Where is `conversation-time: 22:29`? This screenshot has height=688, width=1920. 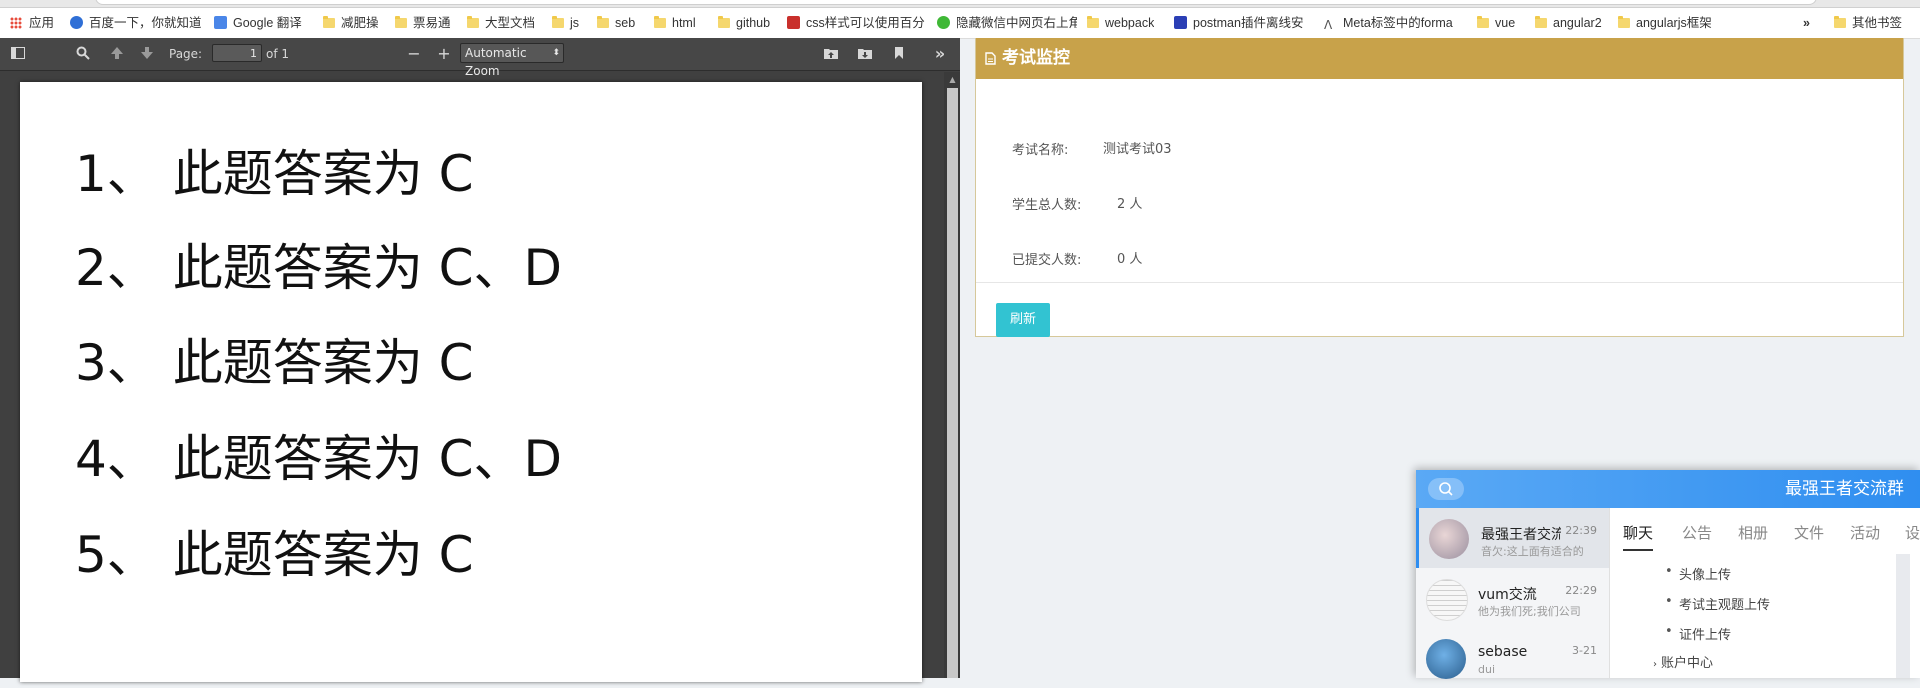
conversation-time: 22:29 is located at coordinates (1581, 590).